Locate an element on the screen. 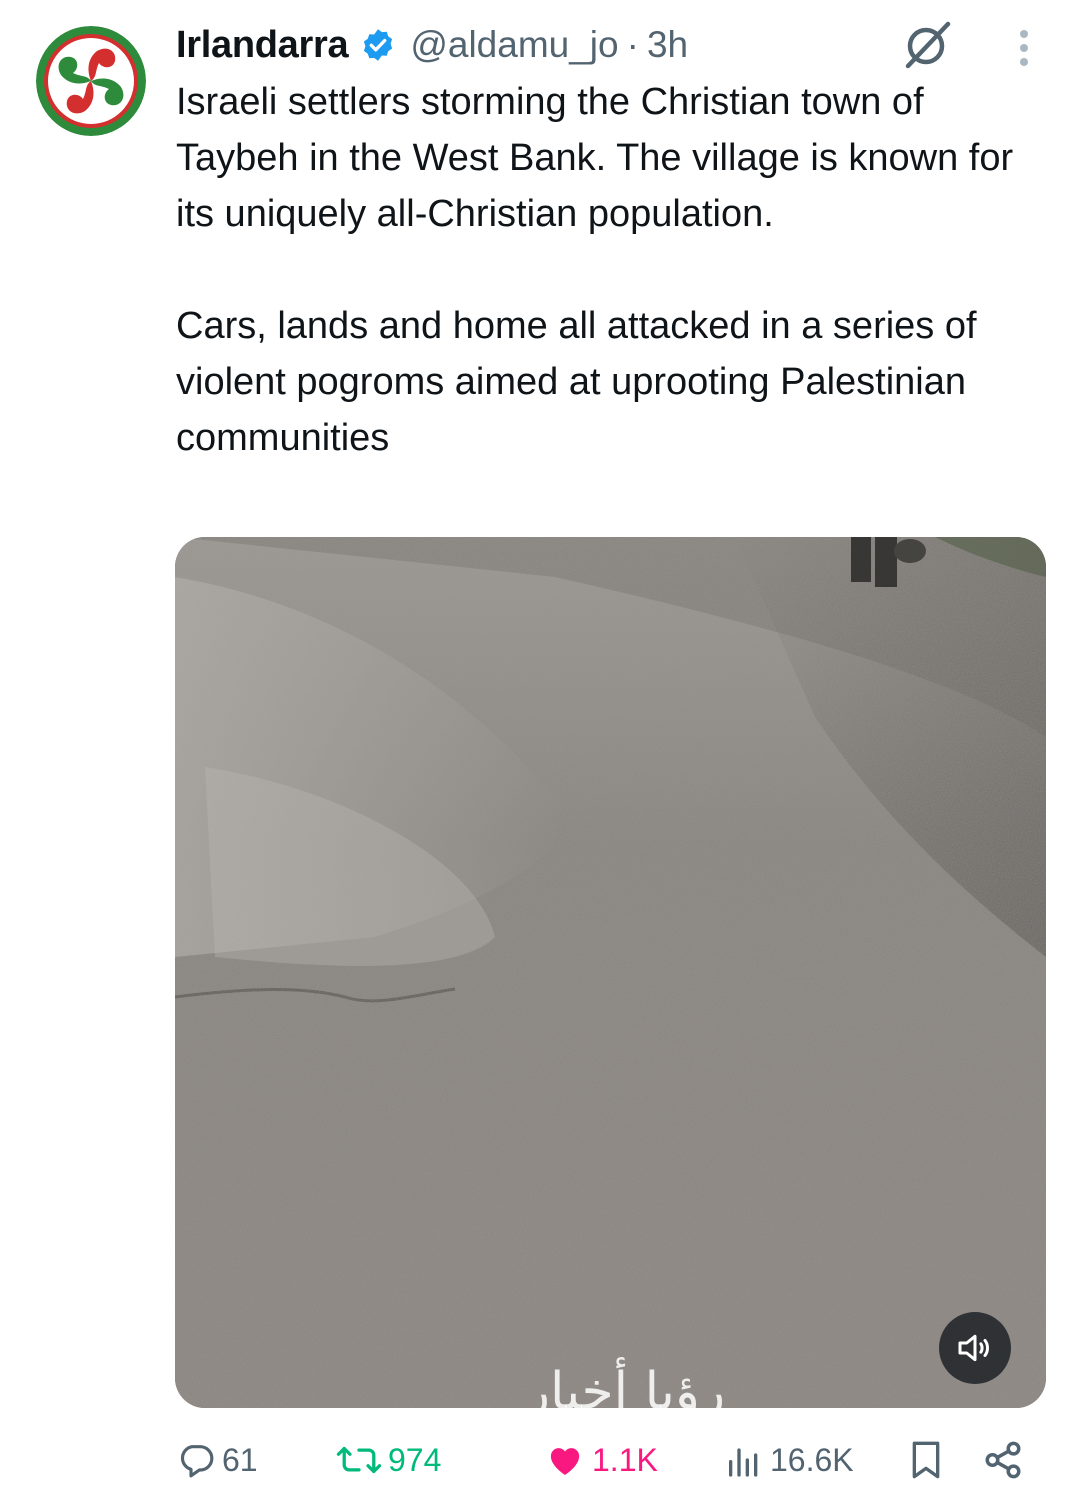  verified-badge-icon is located at coordinates (378, 45).